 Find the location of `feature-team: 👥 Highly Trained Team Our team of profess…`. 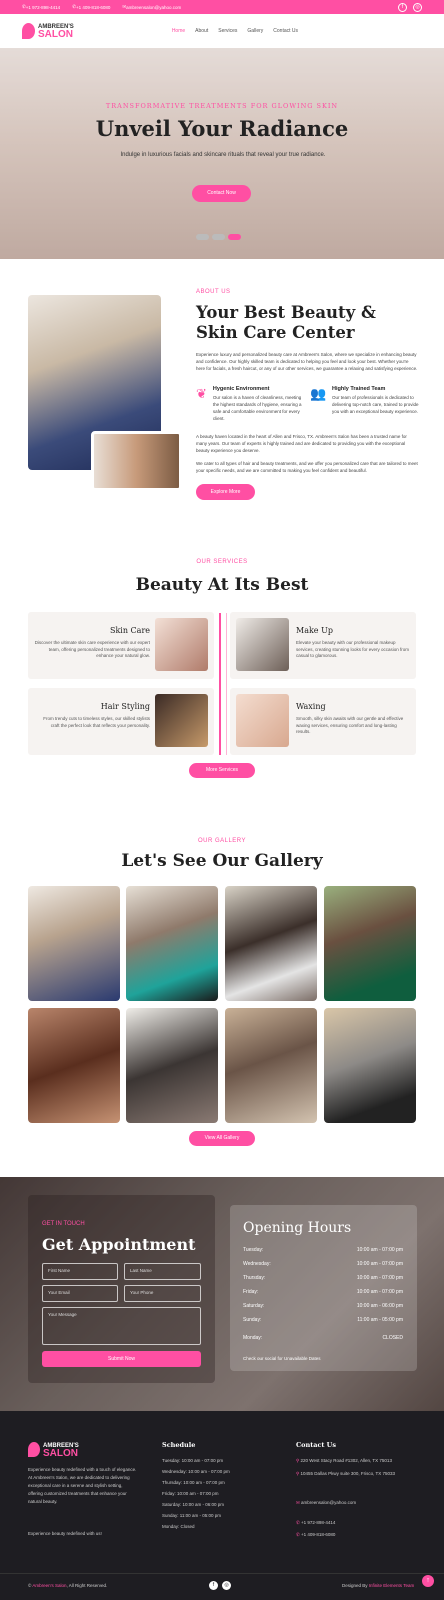

feature-team: 👥 Highly Trained Team Our team of profess… is located at coordinates (364, 400).